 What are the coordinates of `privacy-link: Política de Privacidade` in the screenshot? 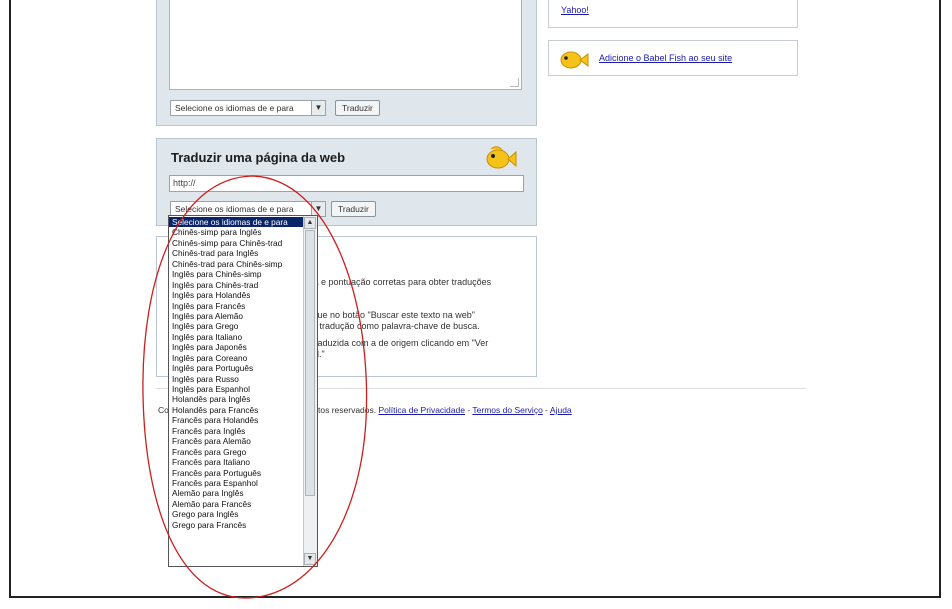 It's located at (422, 410).